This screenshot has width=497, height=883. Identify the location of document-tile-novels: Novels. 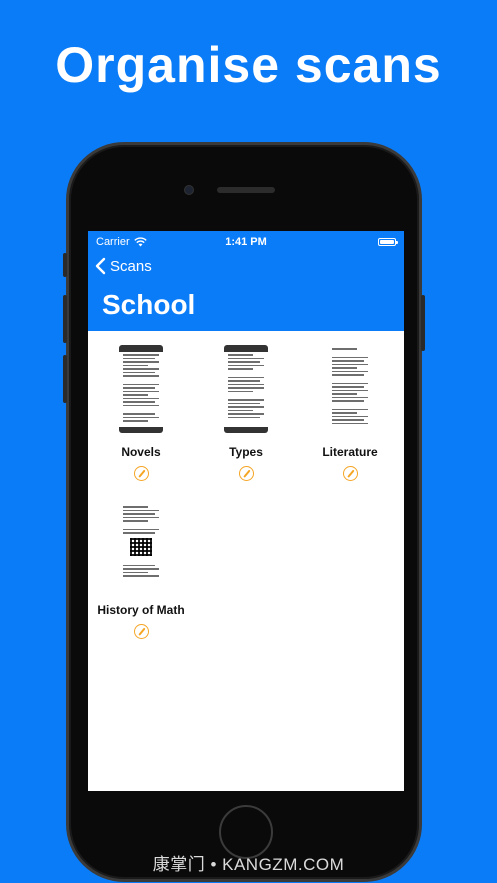
(141, 413).